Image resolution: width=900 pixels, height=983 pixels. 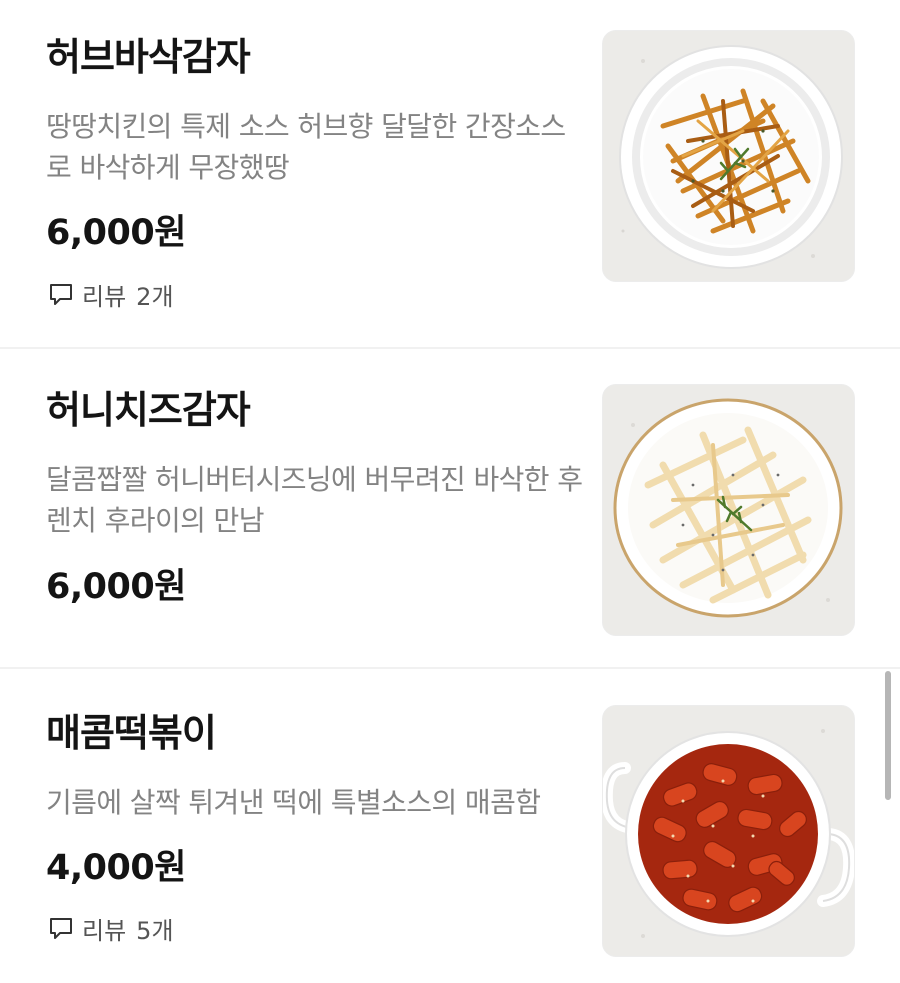 I want to click on menu-item-name: 매콤떡볶이, so click(x=131, y=733).